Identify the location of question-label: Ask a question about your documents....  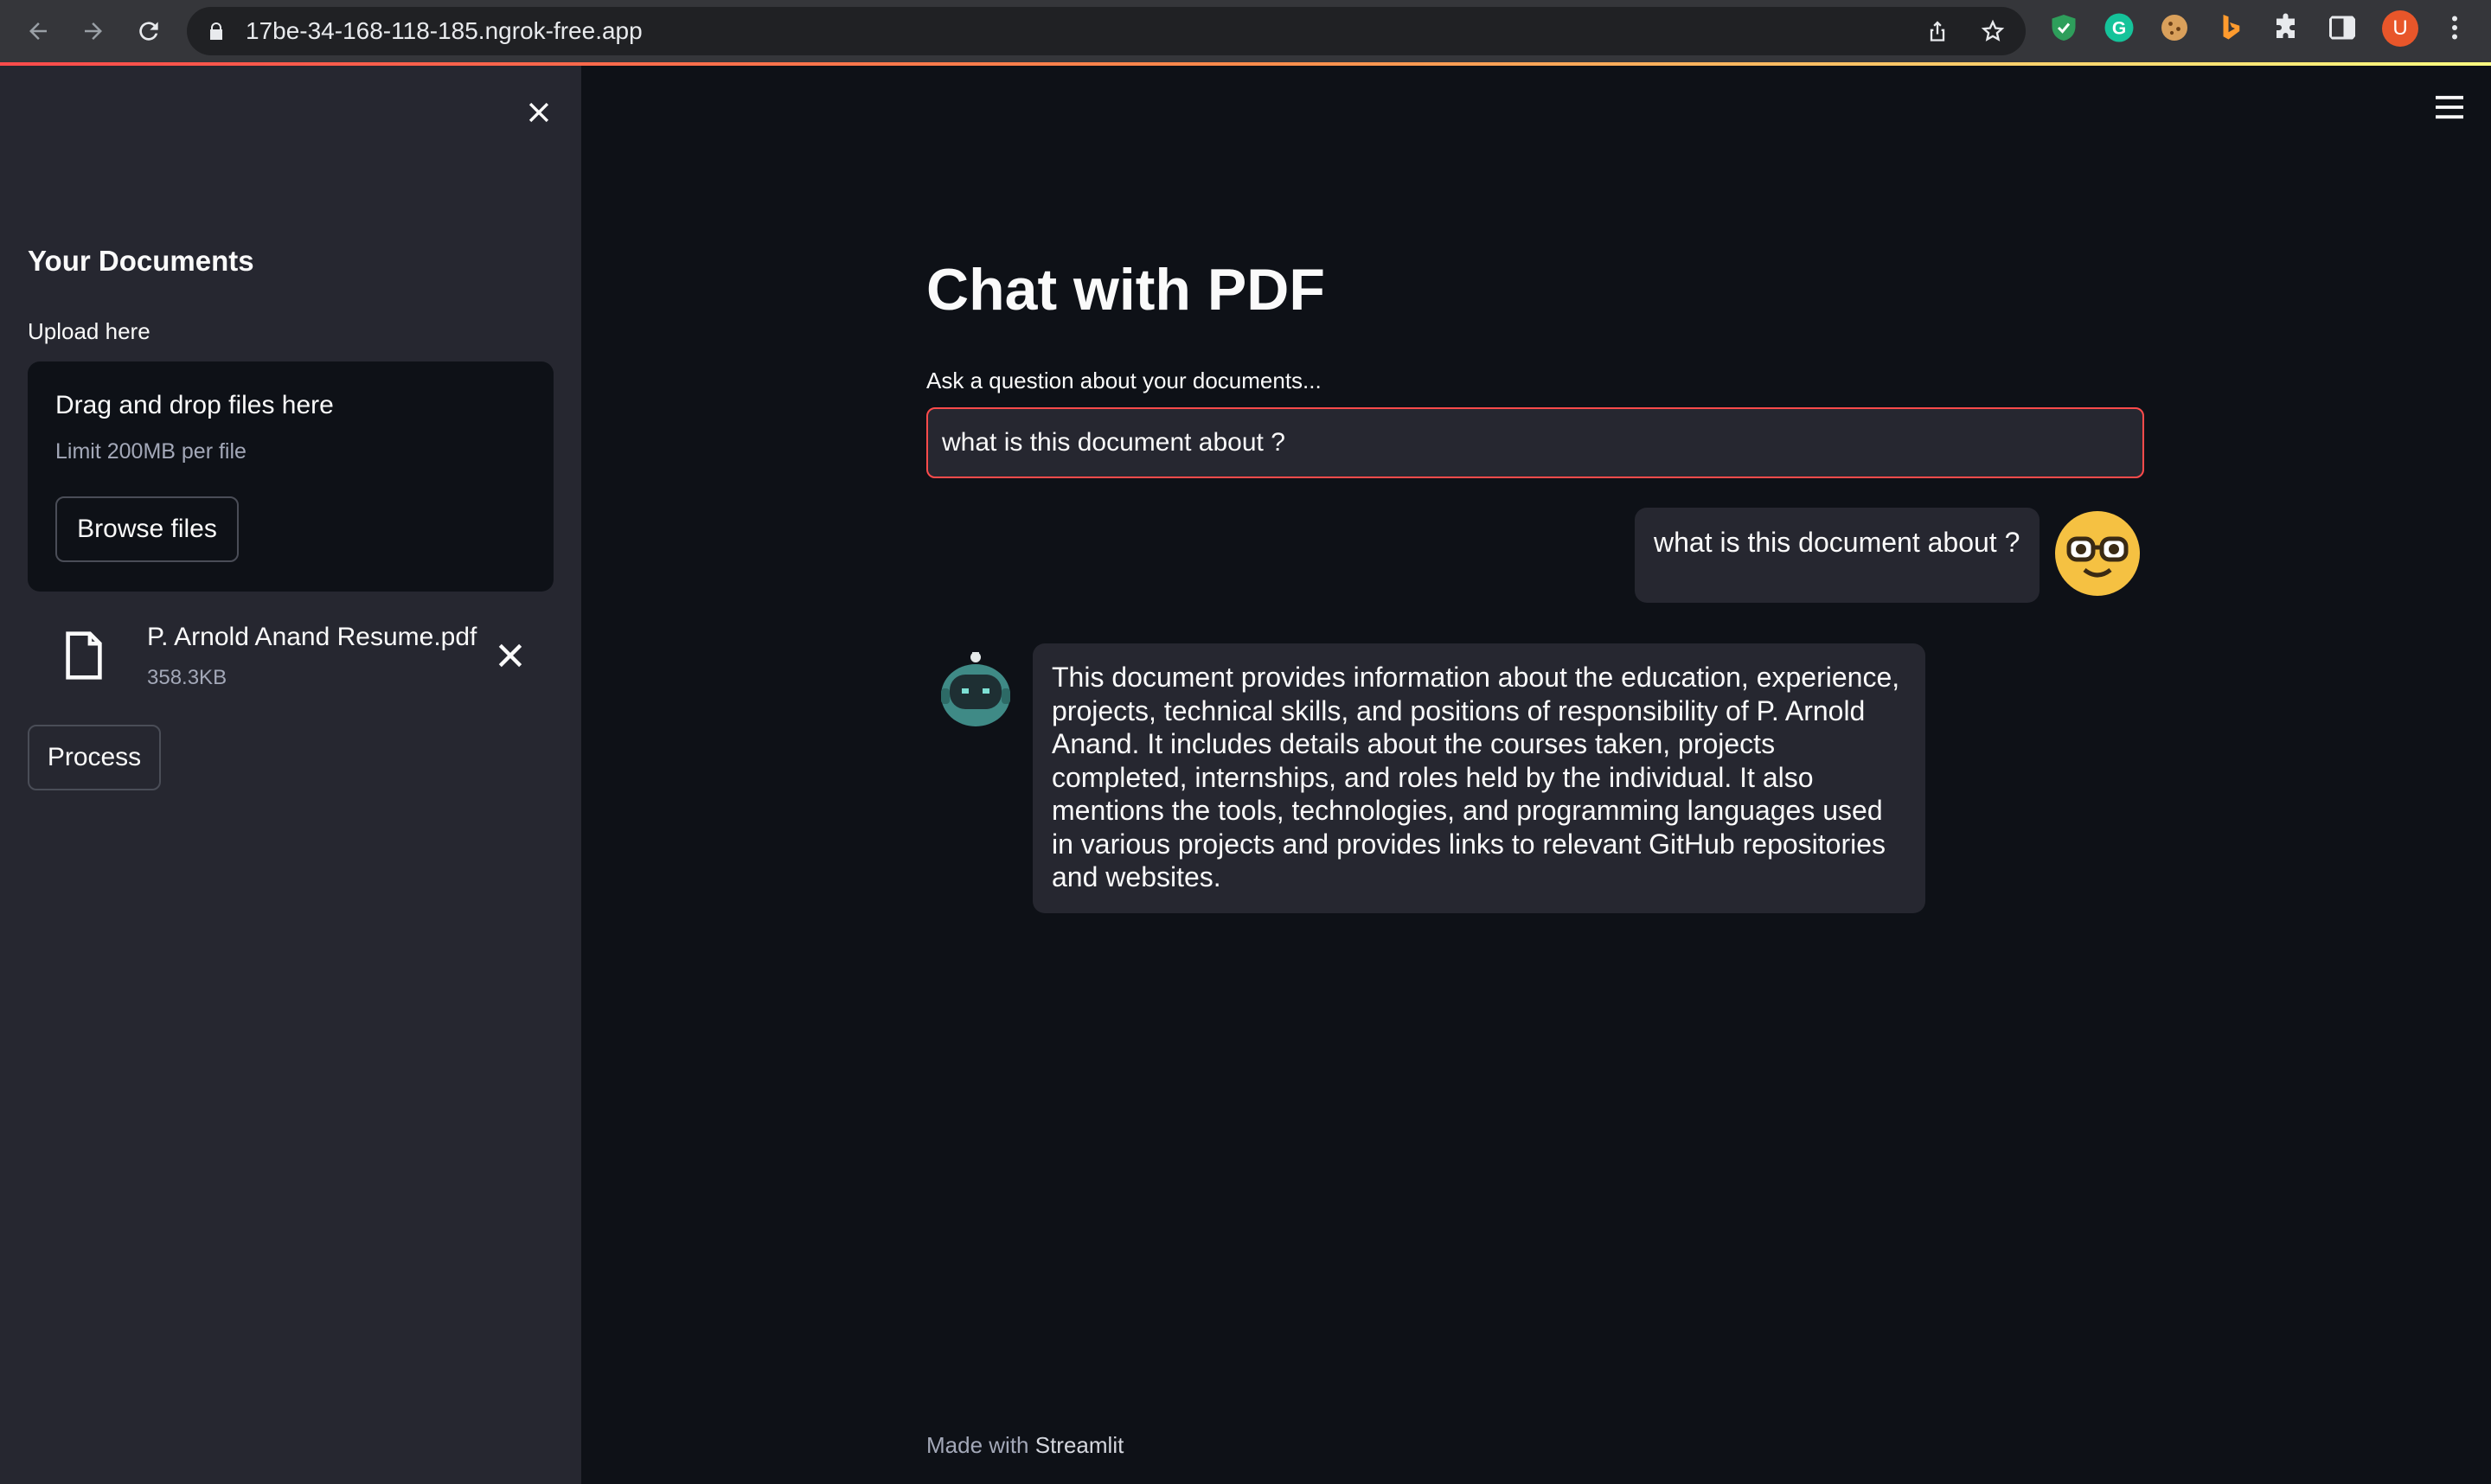
(1124, 381).